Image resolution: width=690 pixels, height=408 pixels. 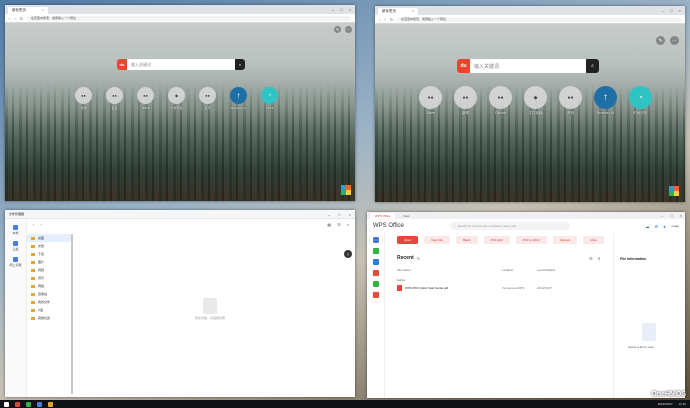 What do you see at coordinates (238, 98) in the screenshot?
I see `shortcut-tile: ↑ Browser.AI` at bounding box center [238, 98].